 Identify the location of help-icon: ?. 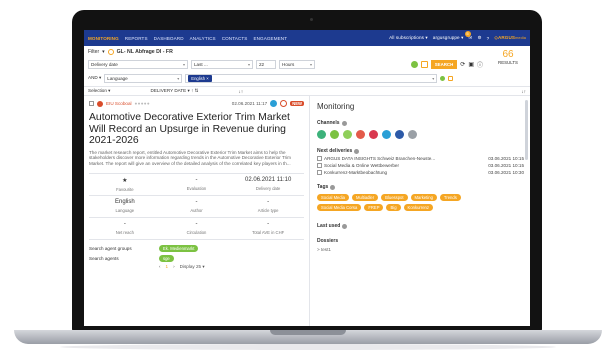
(488, 38).